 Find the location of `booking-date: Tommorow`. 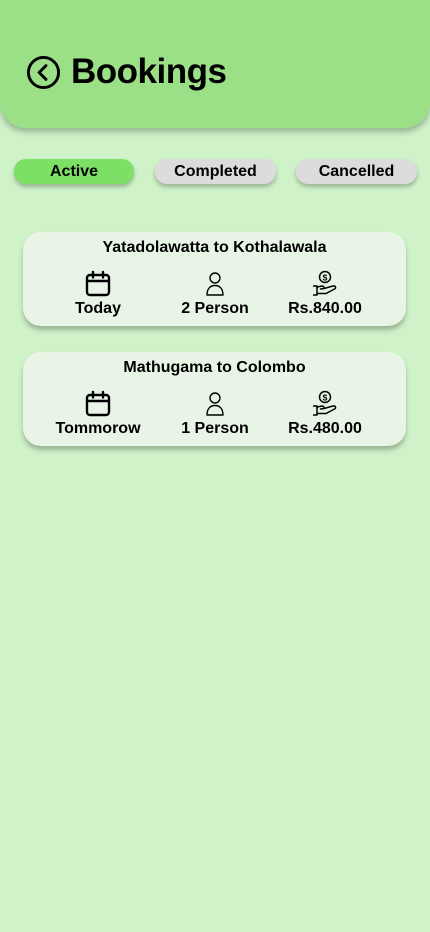

booking-date: Tommorow is located at coordinates (98, 414).